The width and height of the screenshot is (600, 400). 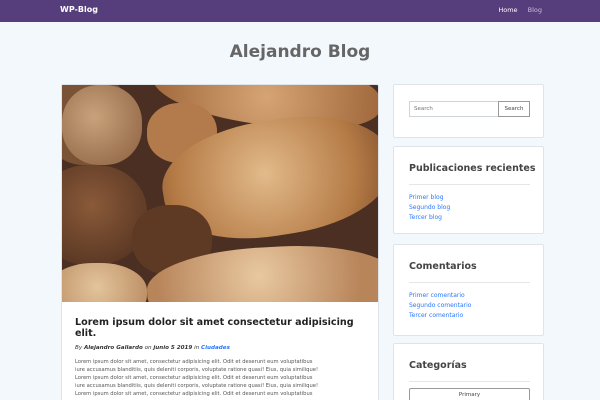 What do you see at coordinates (300, 52) in the screenshot?
I see `page-title: Alejandro Blog` at bounding box center [300, 52].